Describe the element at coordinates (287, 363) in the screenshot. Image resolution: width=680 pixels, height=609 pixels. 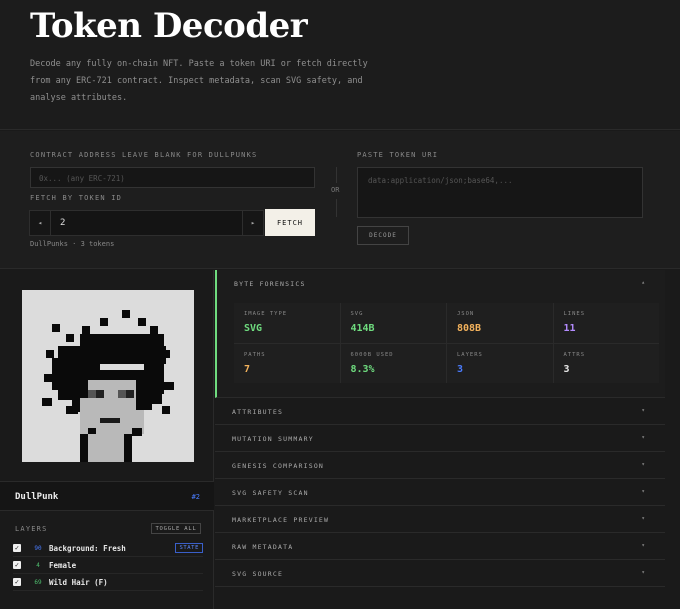
I see `stat-cell: PATHS 7` at that location.